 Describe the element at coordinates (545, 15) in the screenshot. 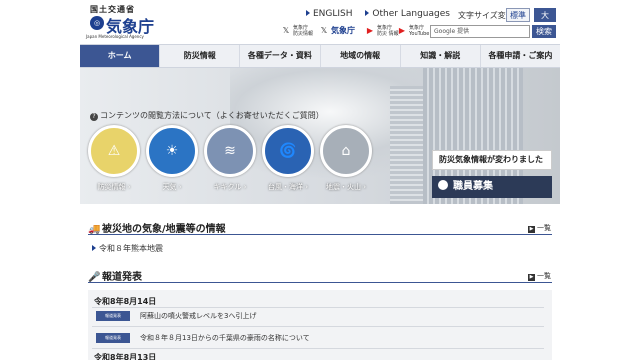

I see `font-large-button: 大` at that location.